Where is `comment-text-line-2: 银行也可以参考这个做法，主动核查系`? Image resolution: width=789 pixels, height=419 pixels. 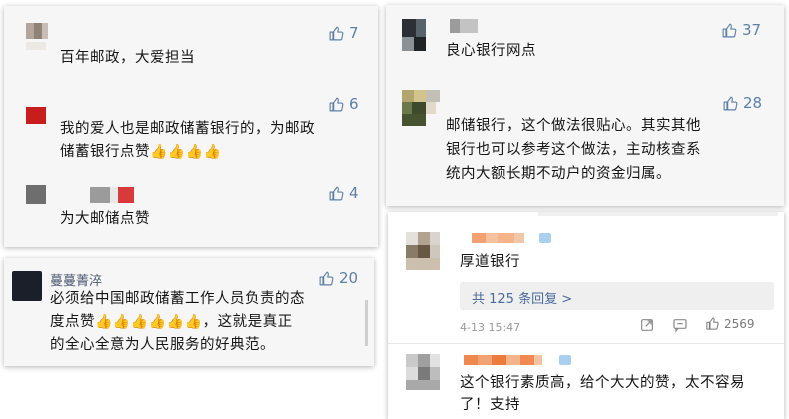
comment-text-line-2: 银行也可以参考这个做法，主动核查系 is located at coordinates (573, 150).